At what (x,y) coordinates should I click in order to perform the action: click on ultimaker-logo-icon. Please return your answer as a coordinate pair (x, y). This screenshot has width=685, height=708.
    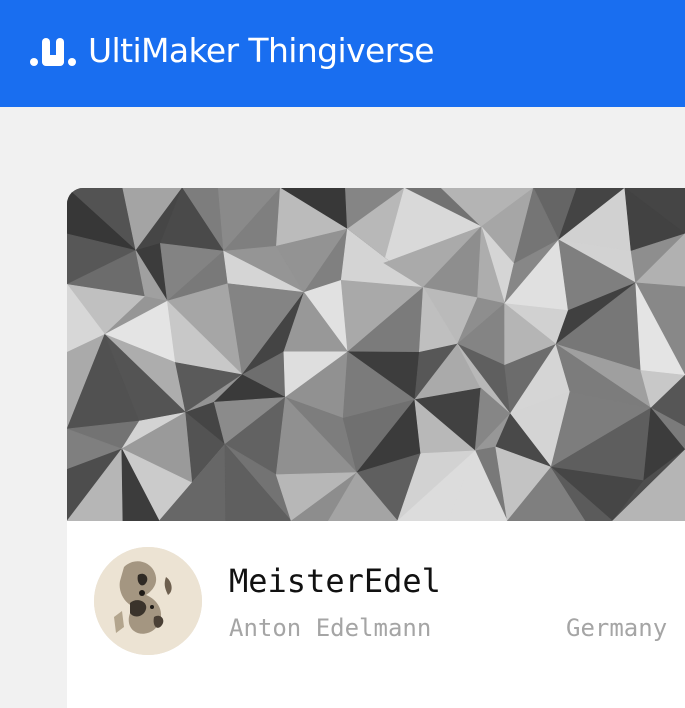
    Looking at the image, I should click on (53, 52).